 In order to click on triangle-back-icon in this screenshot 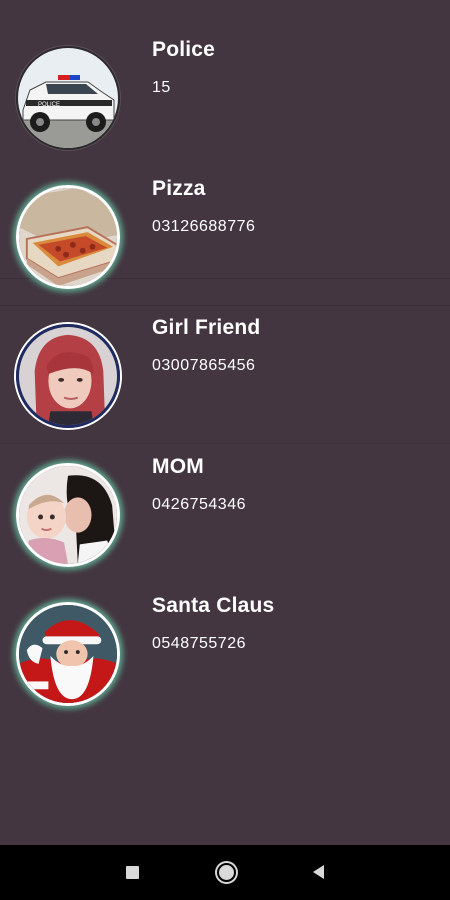, I will do `click(318, 872)`.